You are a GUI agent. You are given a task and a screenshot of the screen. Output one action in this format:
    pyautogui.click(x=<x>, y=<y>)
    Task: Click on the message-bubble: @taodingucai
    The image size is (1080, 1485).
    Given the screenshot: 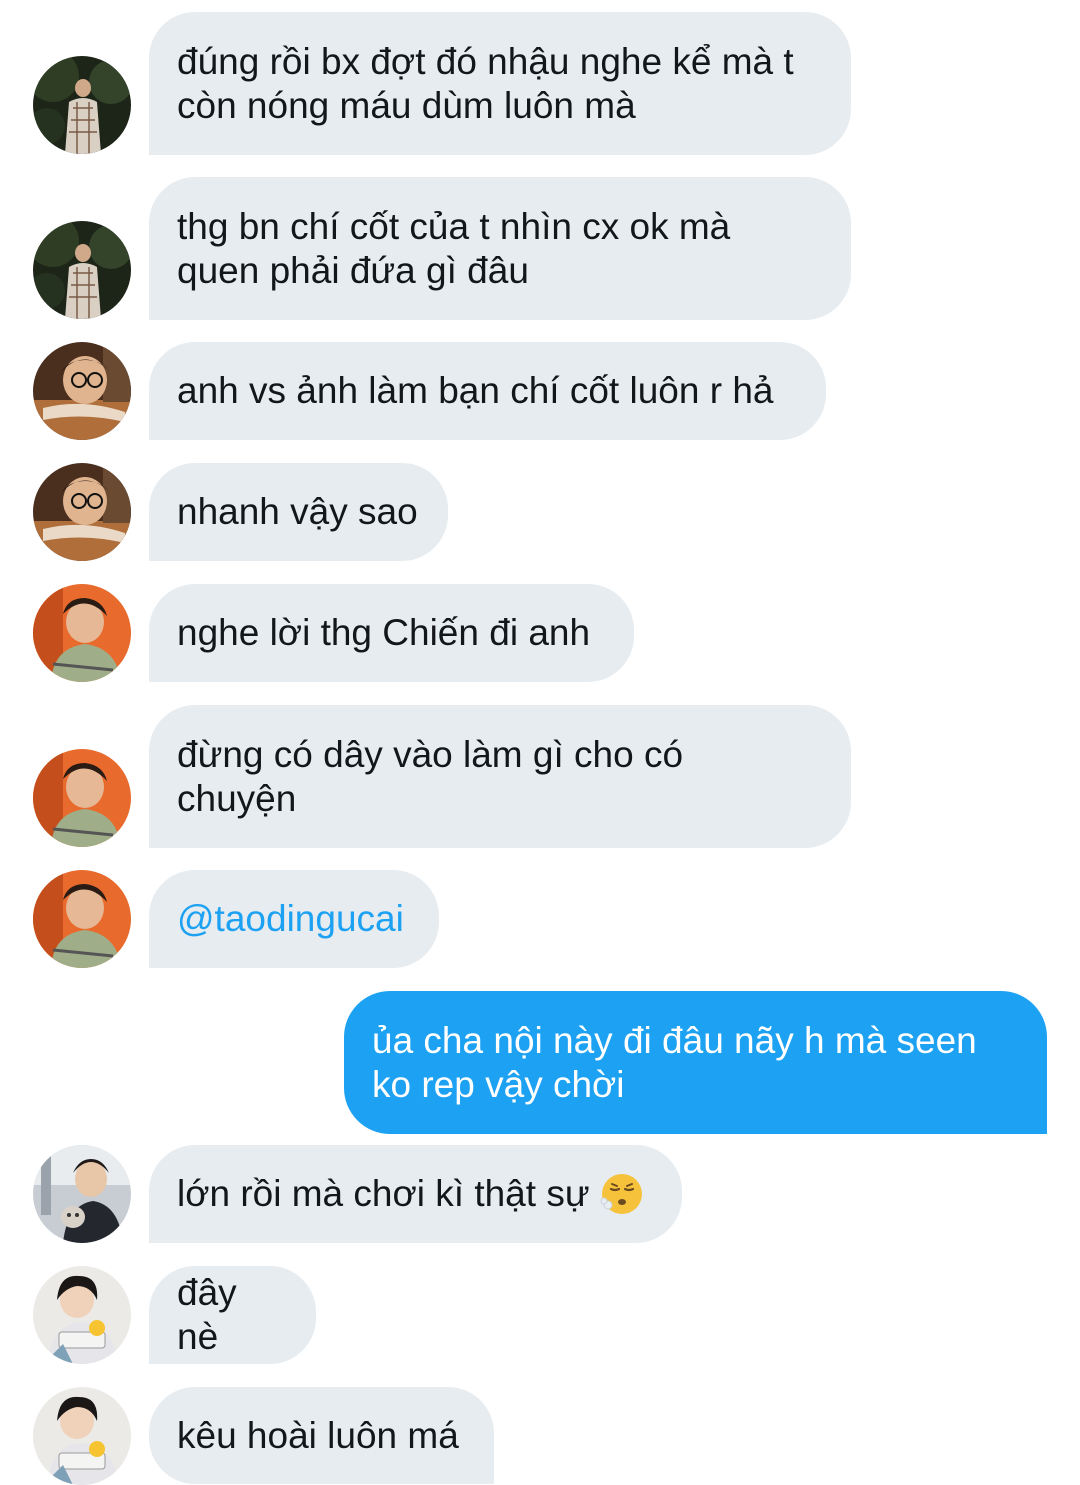 What is the action you would take?
    pyautogui.click(x=294, y=919)
    